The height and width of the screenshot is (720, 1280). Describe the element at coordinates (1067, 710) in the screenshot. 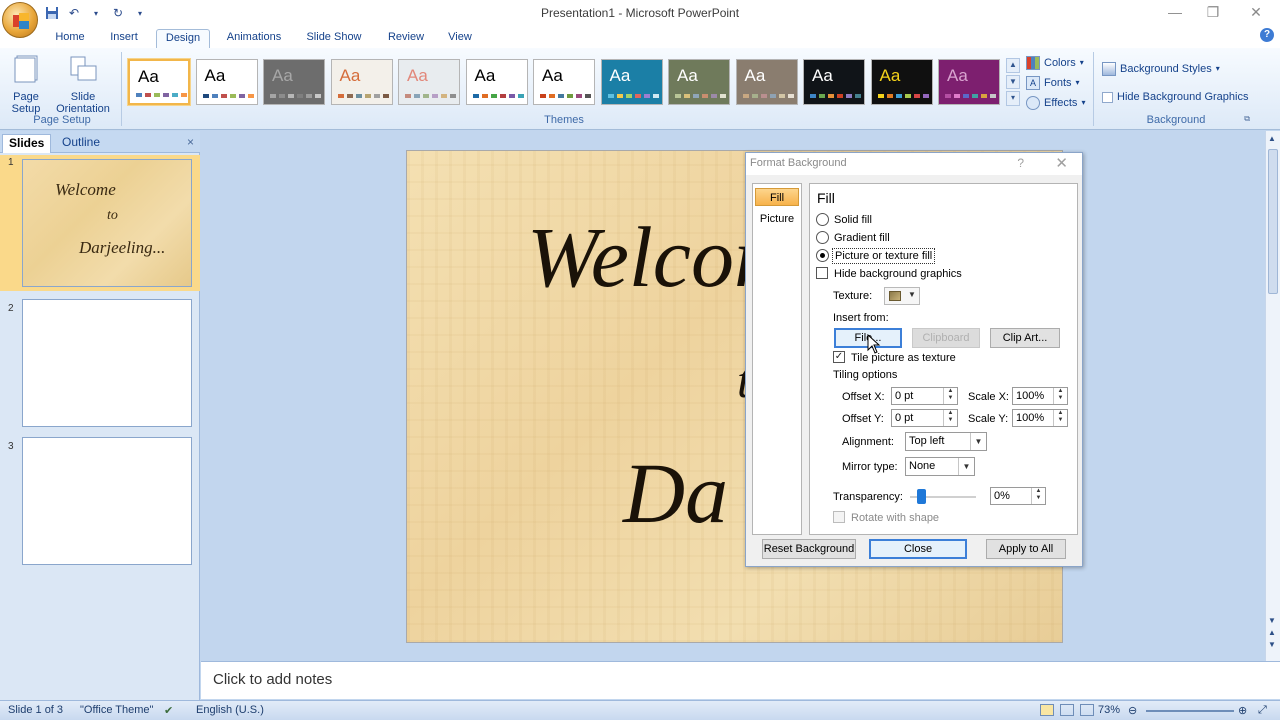

I see `slide-sorter-icon` at that location.